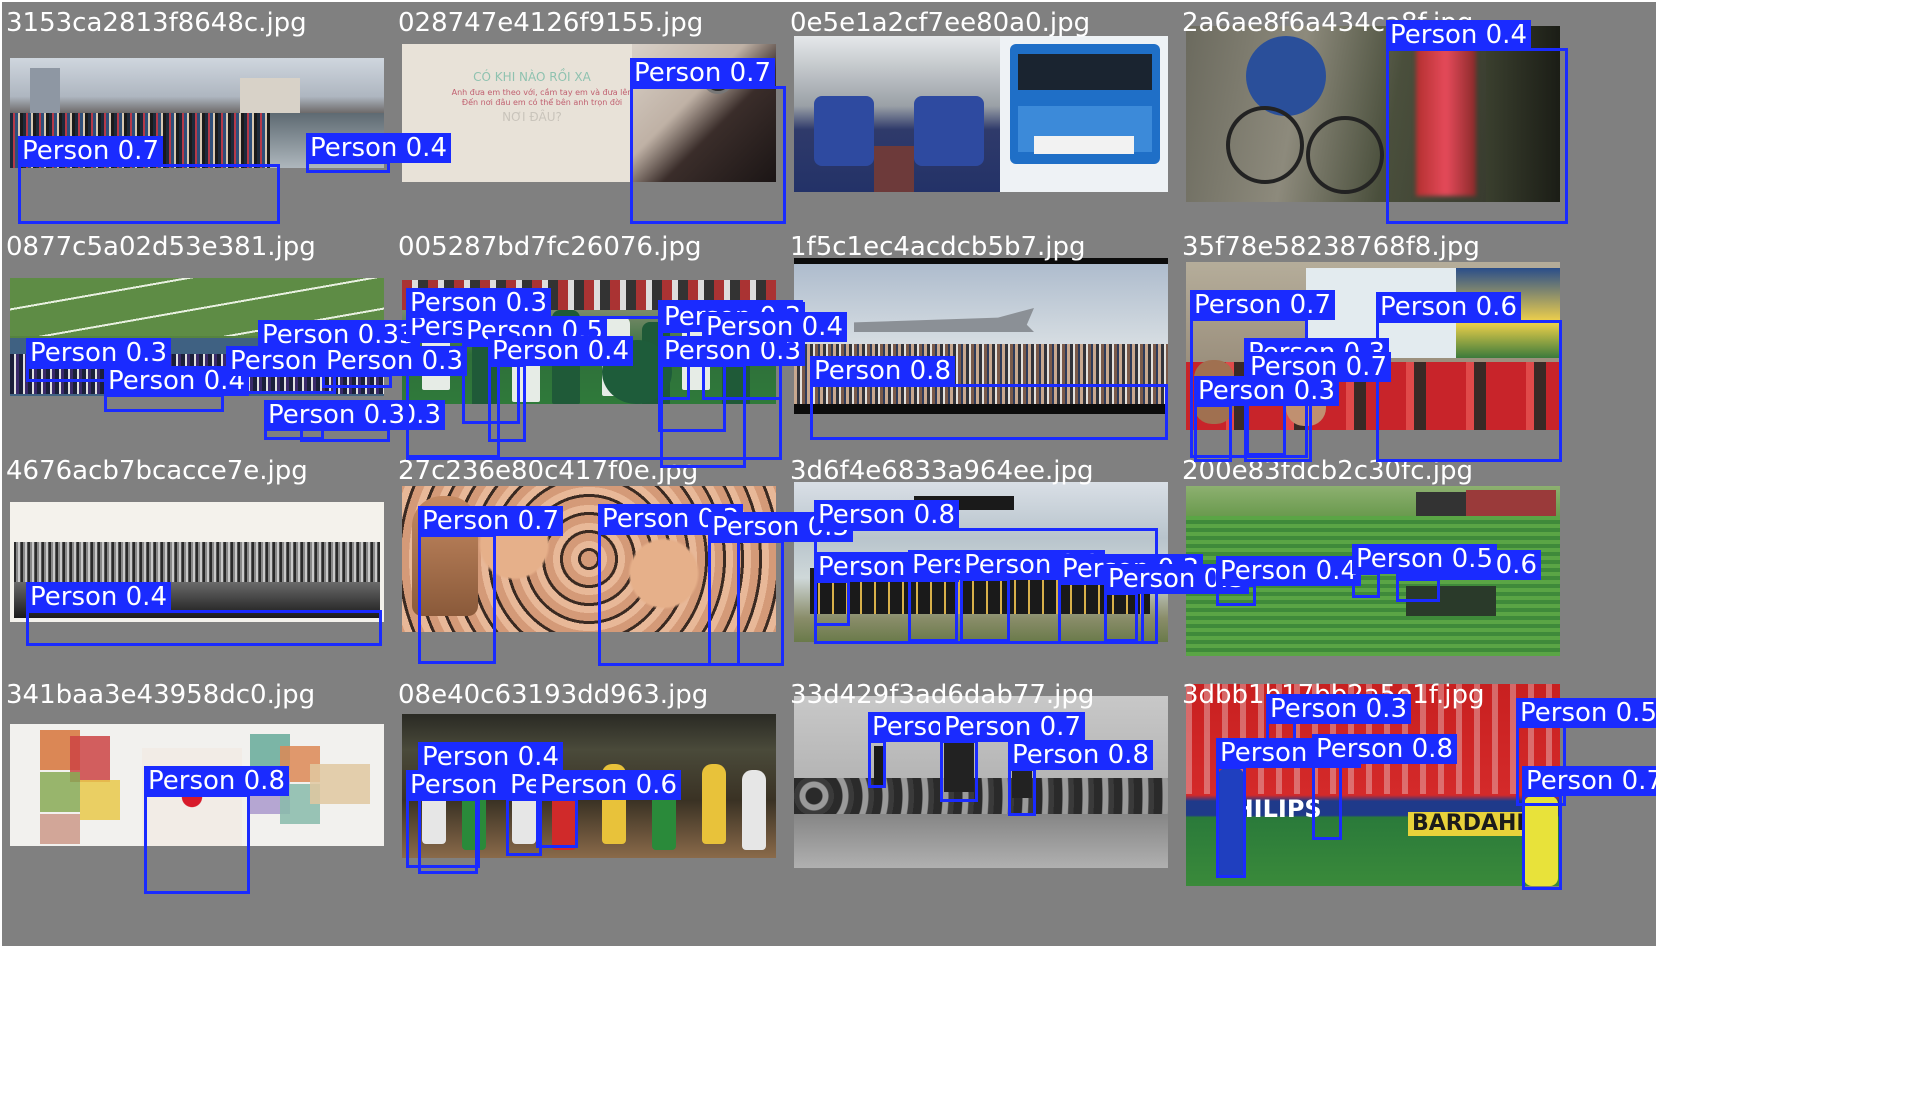  I want to click on tile-filename: 1f5c1ec4acdcb5b7.jpg, so click(938, 247).